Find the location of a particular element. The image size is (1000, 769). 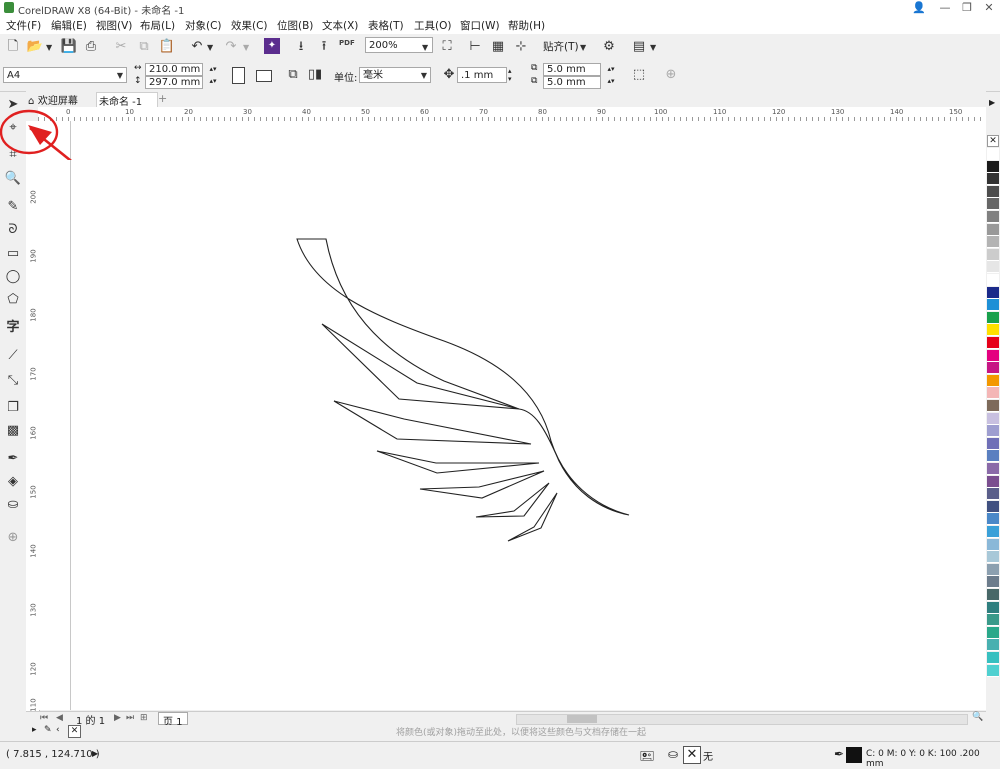

drop-shadow-icon: ❐ is located at coordinates (13, 408).